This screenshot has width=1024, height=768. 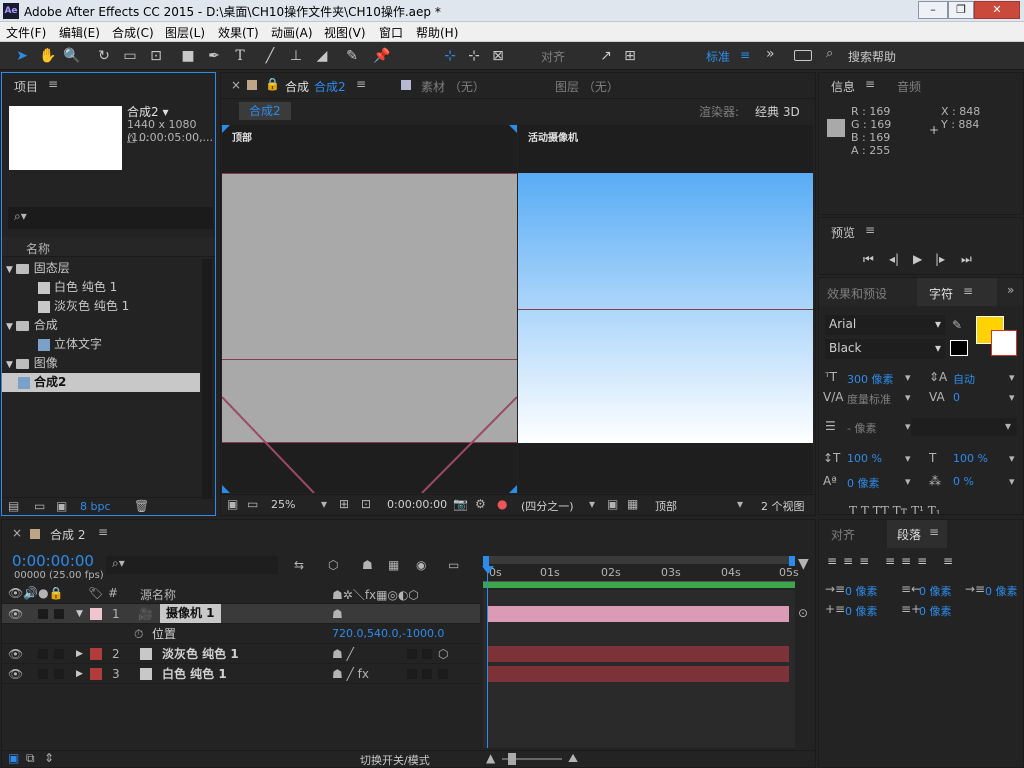 What do you see at coordinates (592, 504) in the screenshot?
I see `resolution-dropdown-icon: ▾` at bounding box center [592, 504].